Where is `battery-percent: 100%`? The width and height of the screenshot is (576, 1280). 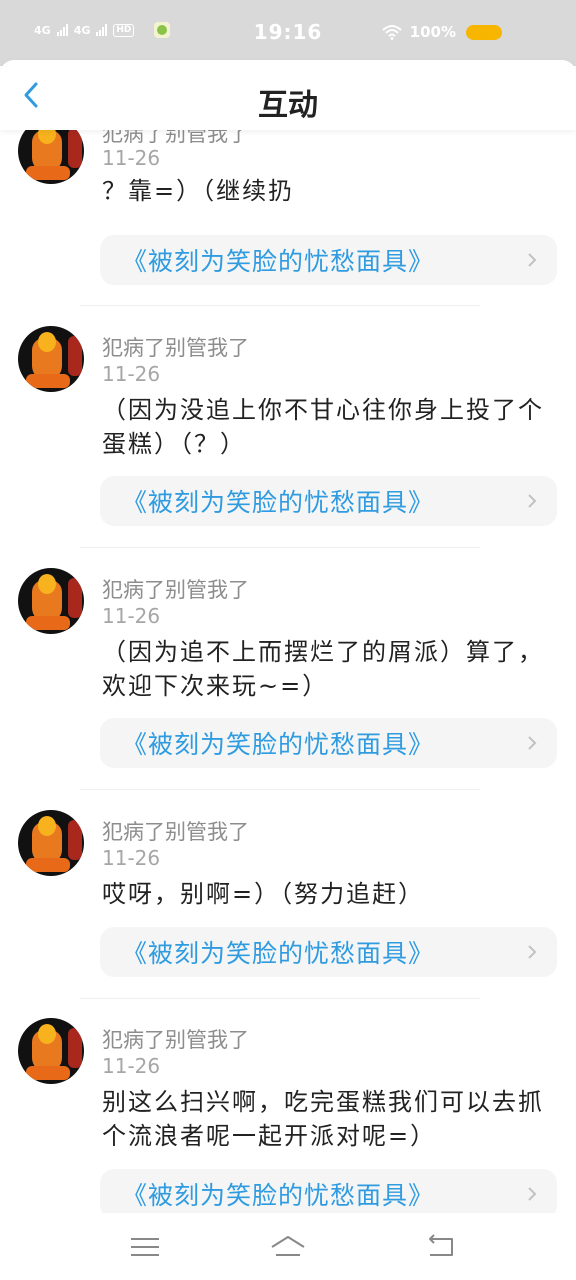
battery-percent: 100% is located at coordinates (432, 32).